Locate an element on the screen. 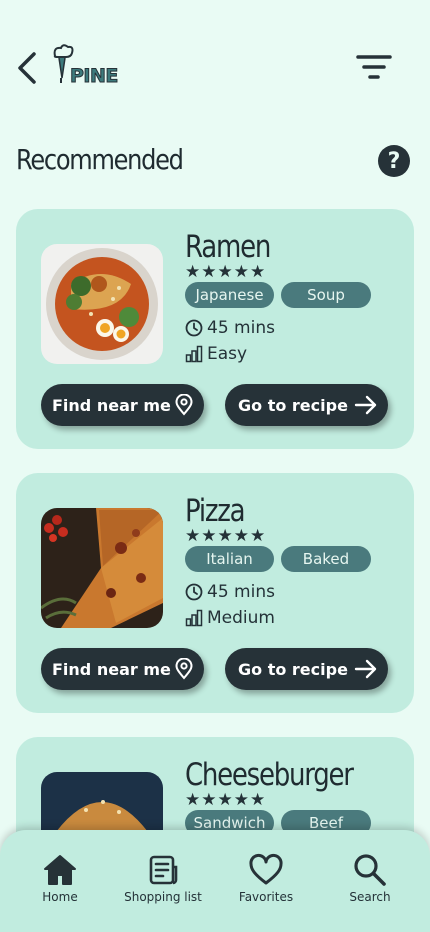 The image size is (430, 932). nav-home-label: Home is located at coordinates (60, 897).